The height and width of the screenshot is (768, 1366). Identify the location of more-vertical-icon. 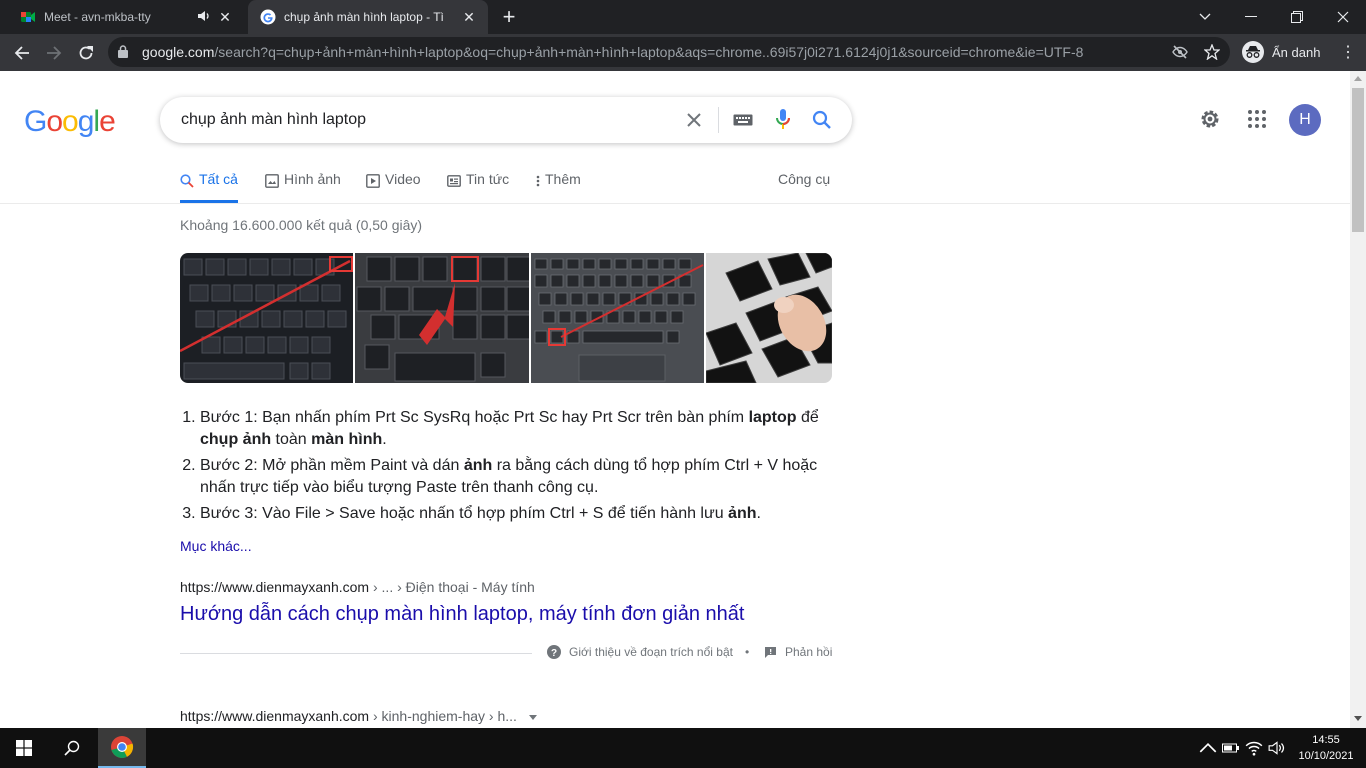
(538, 181).